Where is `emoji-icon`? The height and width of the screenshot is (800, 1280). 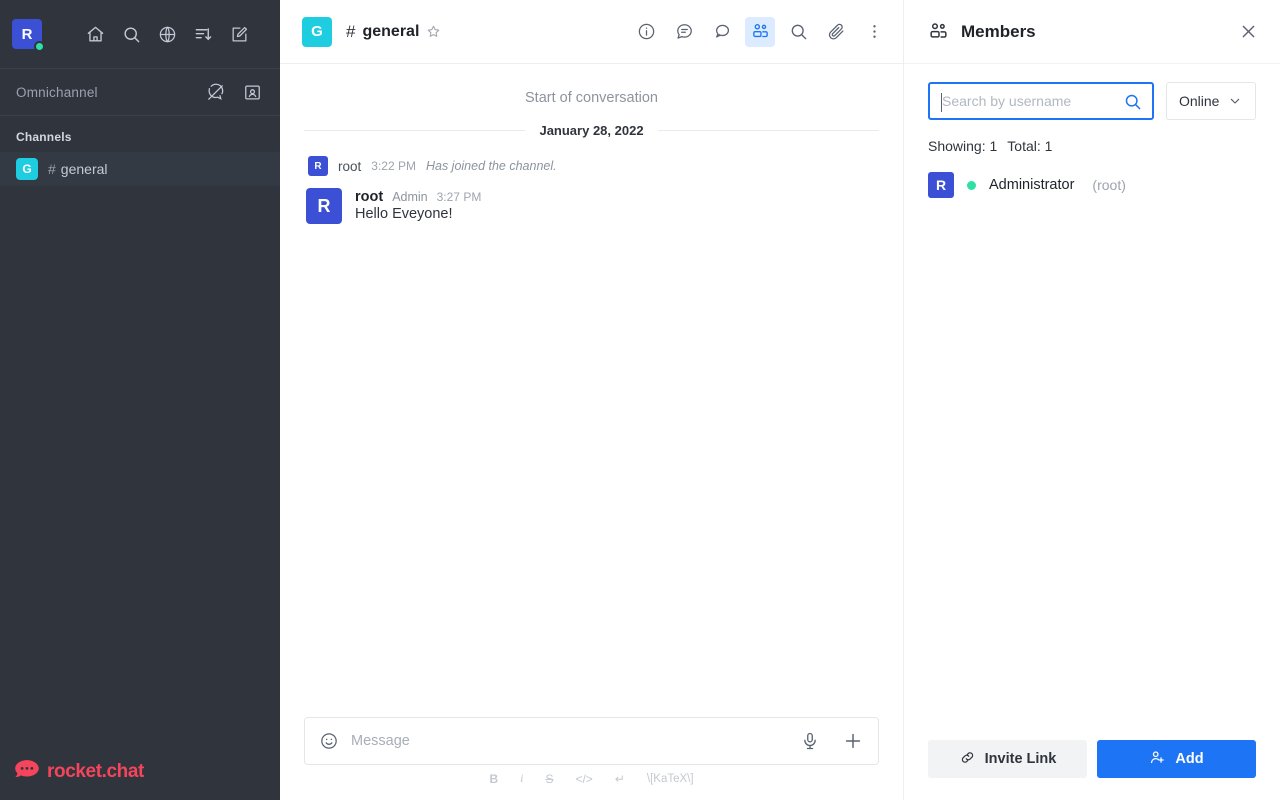
emoji-icon is located at coordinates (329, 741).